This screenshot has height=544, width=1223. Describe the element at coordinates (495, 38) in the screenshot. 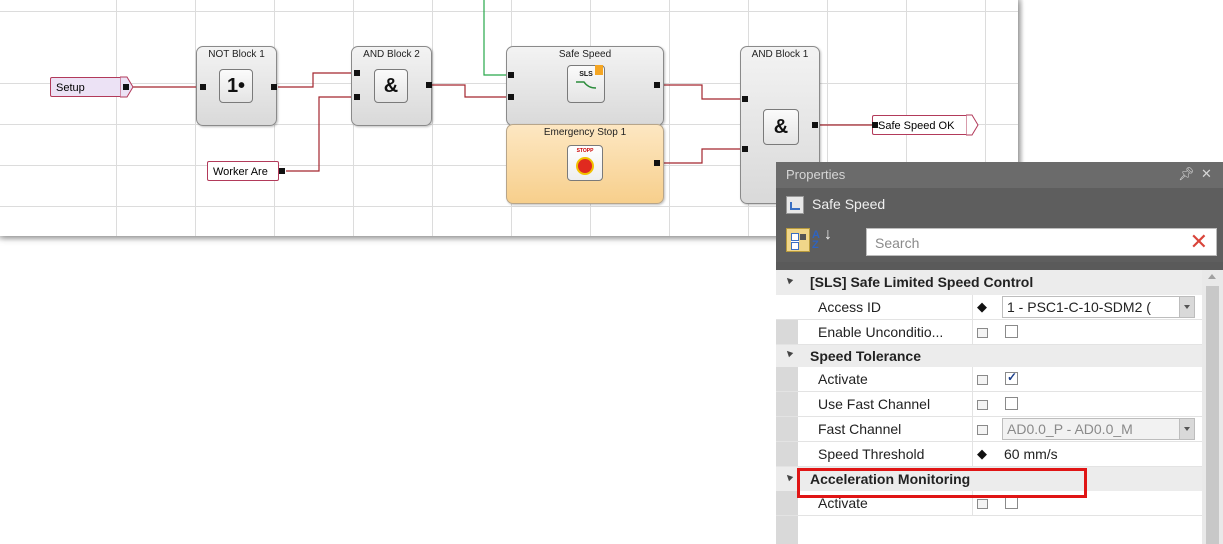

I see `wire-green` at that location.